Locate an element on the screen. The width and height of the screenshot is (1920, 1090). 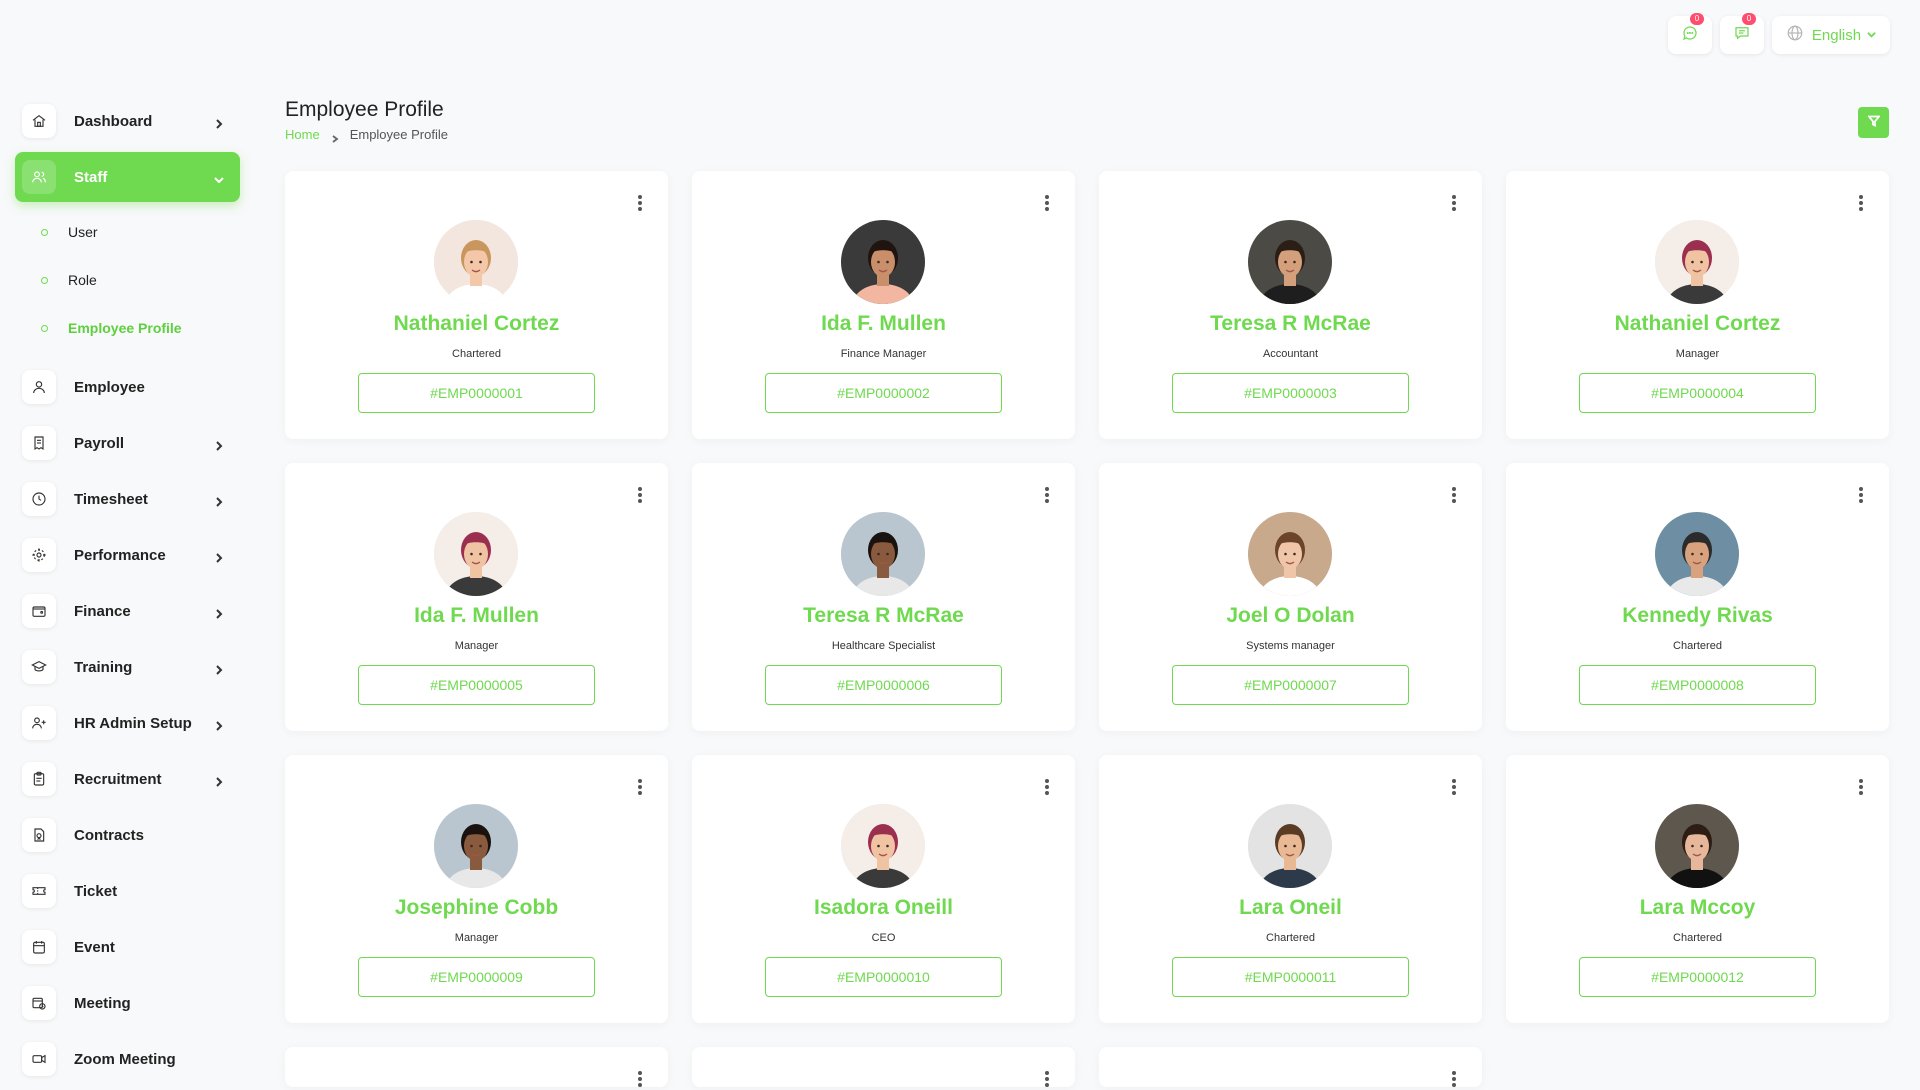
sidebar-item-zoom-meeting: Zoom Meeting is located at coordinates (127, 1059).